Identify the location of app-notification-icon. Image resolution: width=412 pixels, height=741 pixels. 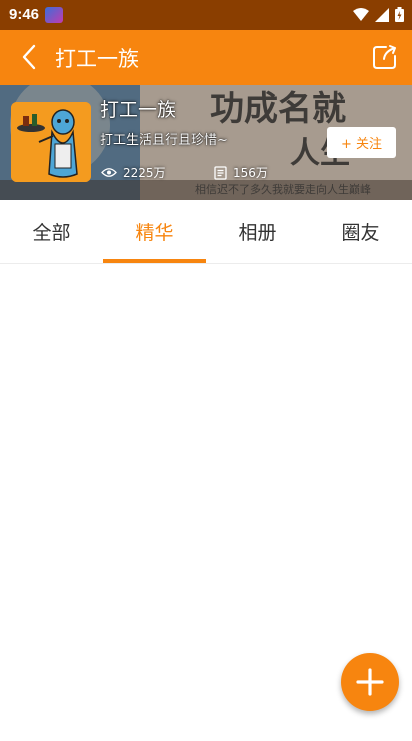
(54, 15).